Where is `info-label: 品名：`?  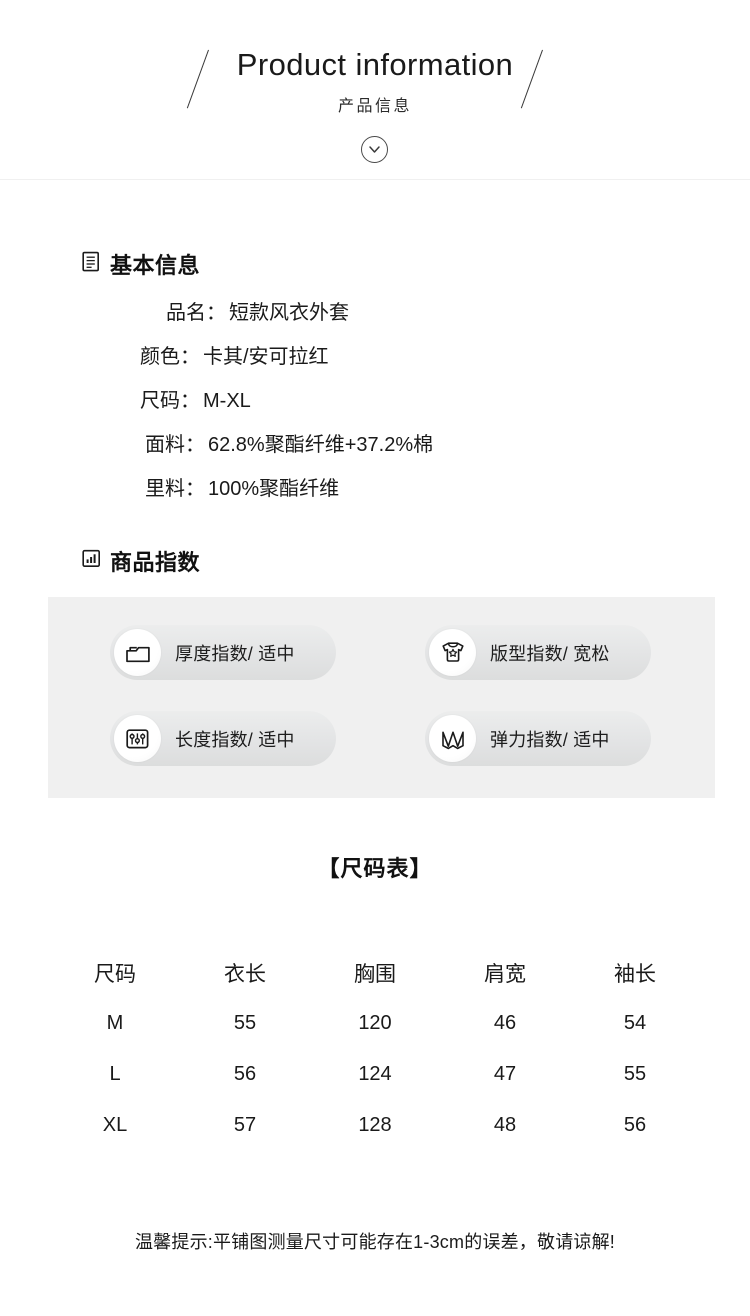
info-label: 品名： is located at coordinates (196, 313).